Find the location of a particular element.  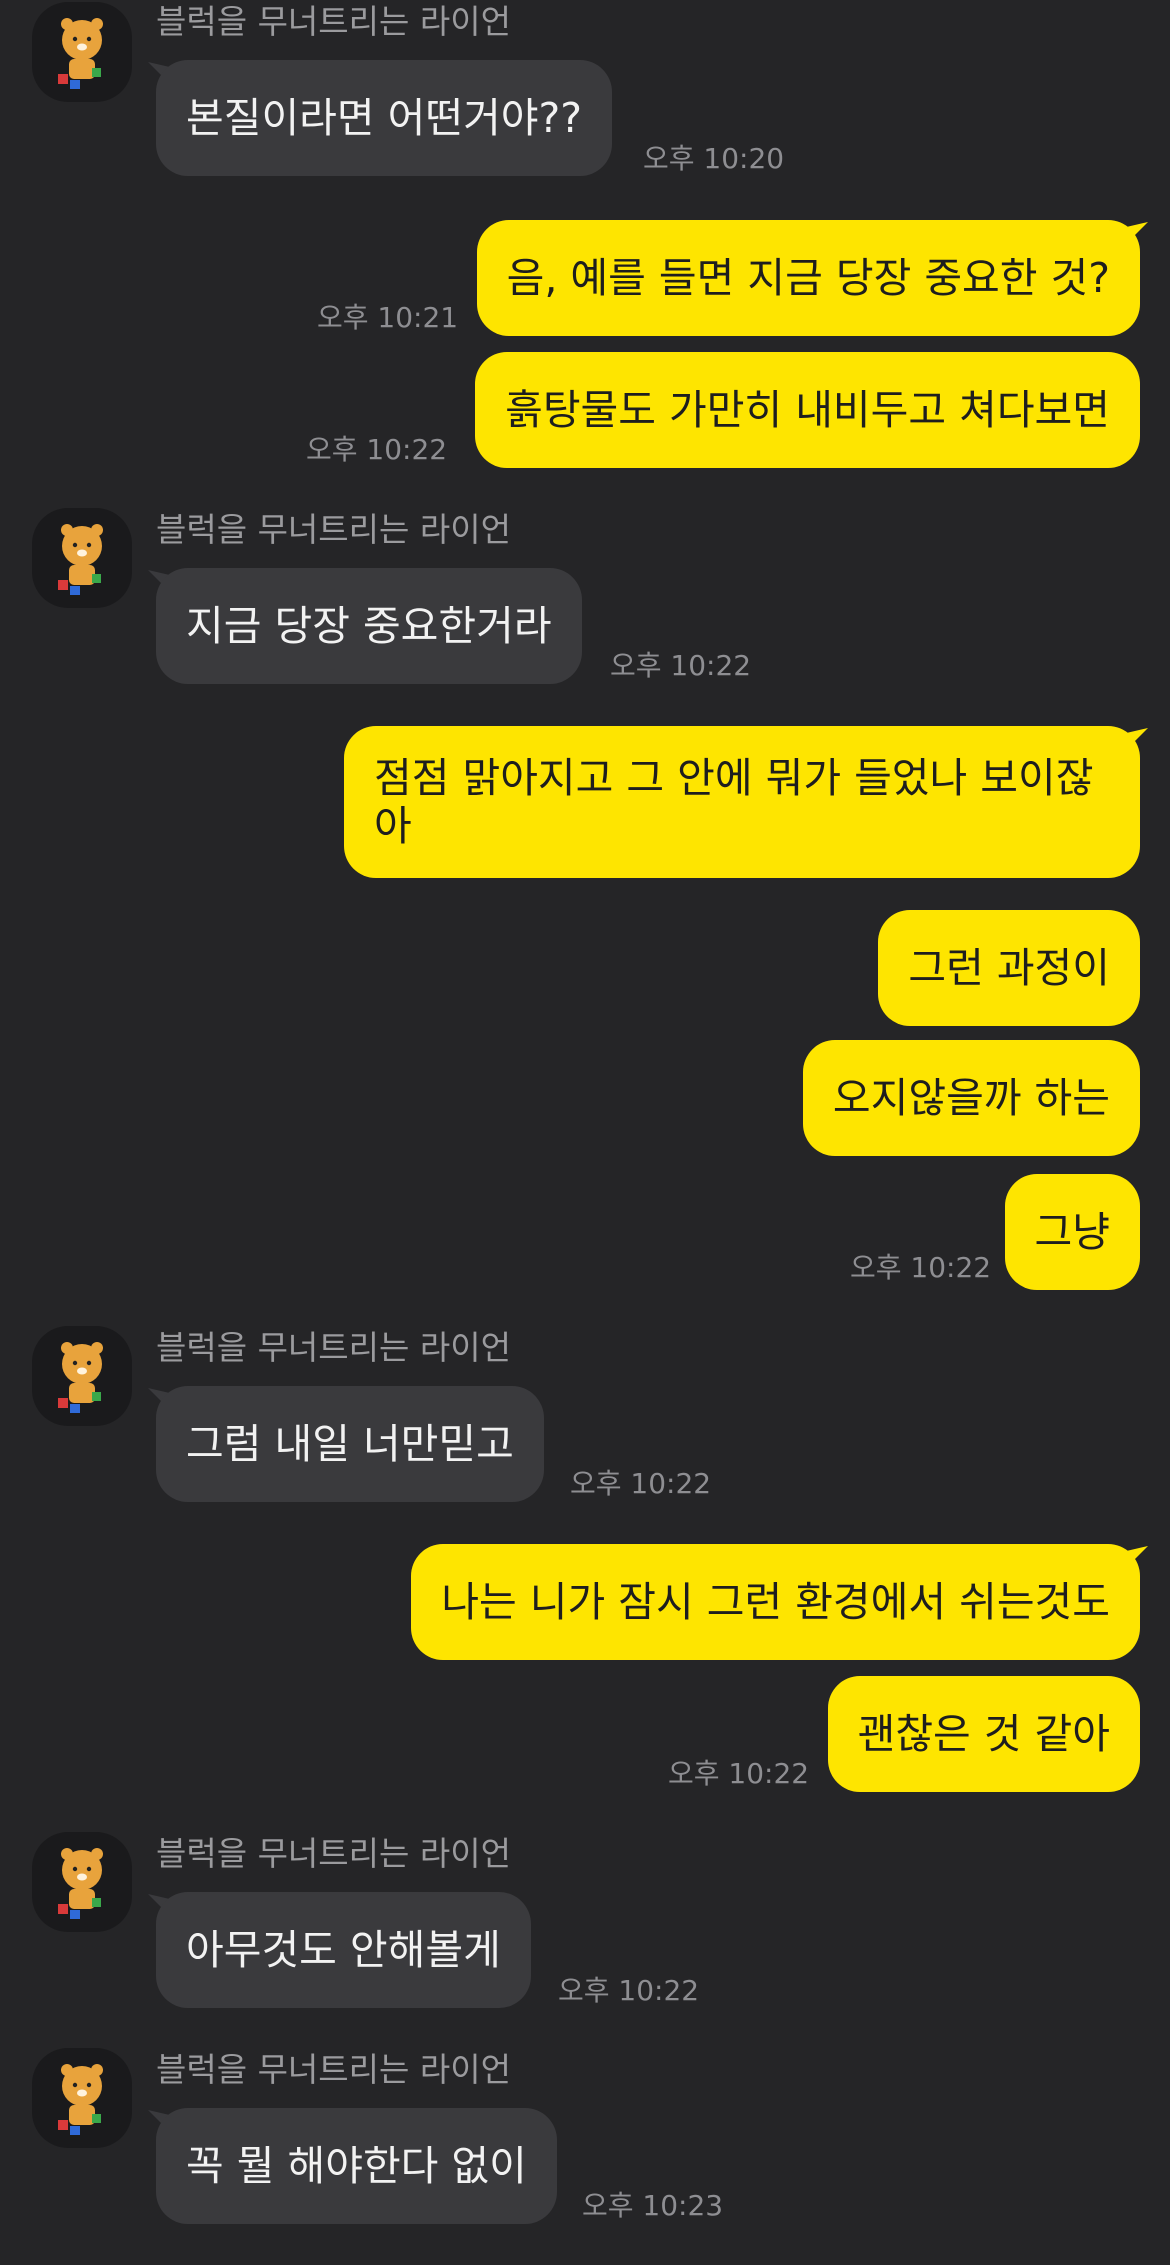

message-bubble-incoming: 아무것도 안해볼게 is located at coordinates (343, 1950).